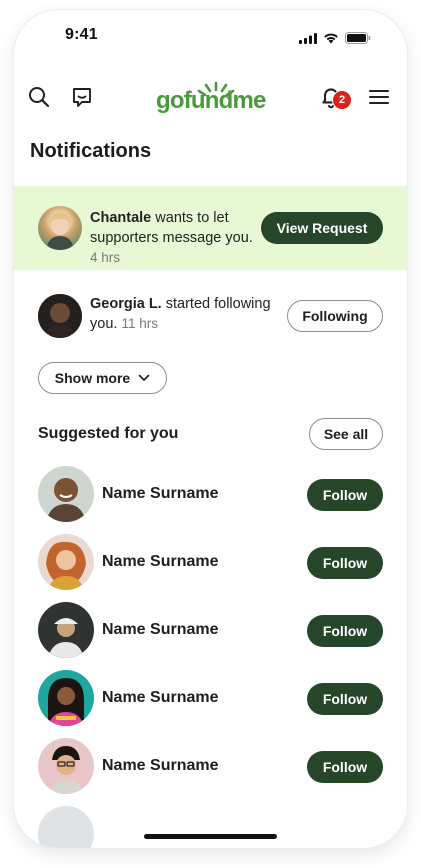  What do you see at coordinates (308, 38) in the screenshot?
I see `signal-icon` at bounding box center [308, 38].